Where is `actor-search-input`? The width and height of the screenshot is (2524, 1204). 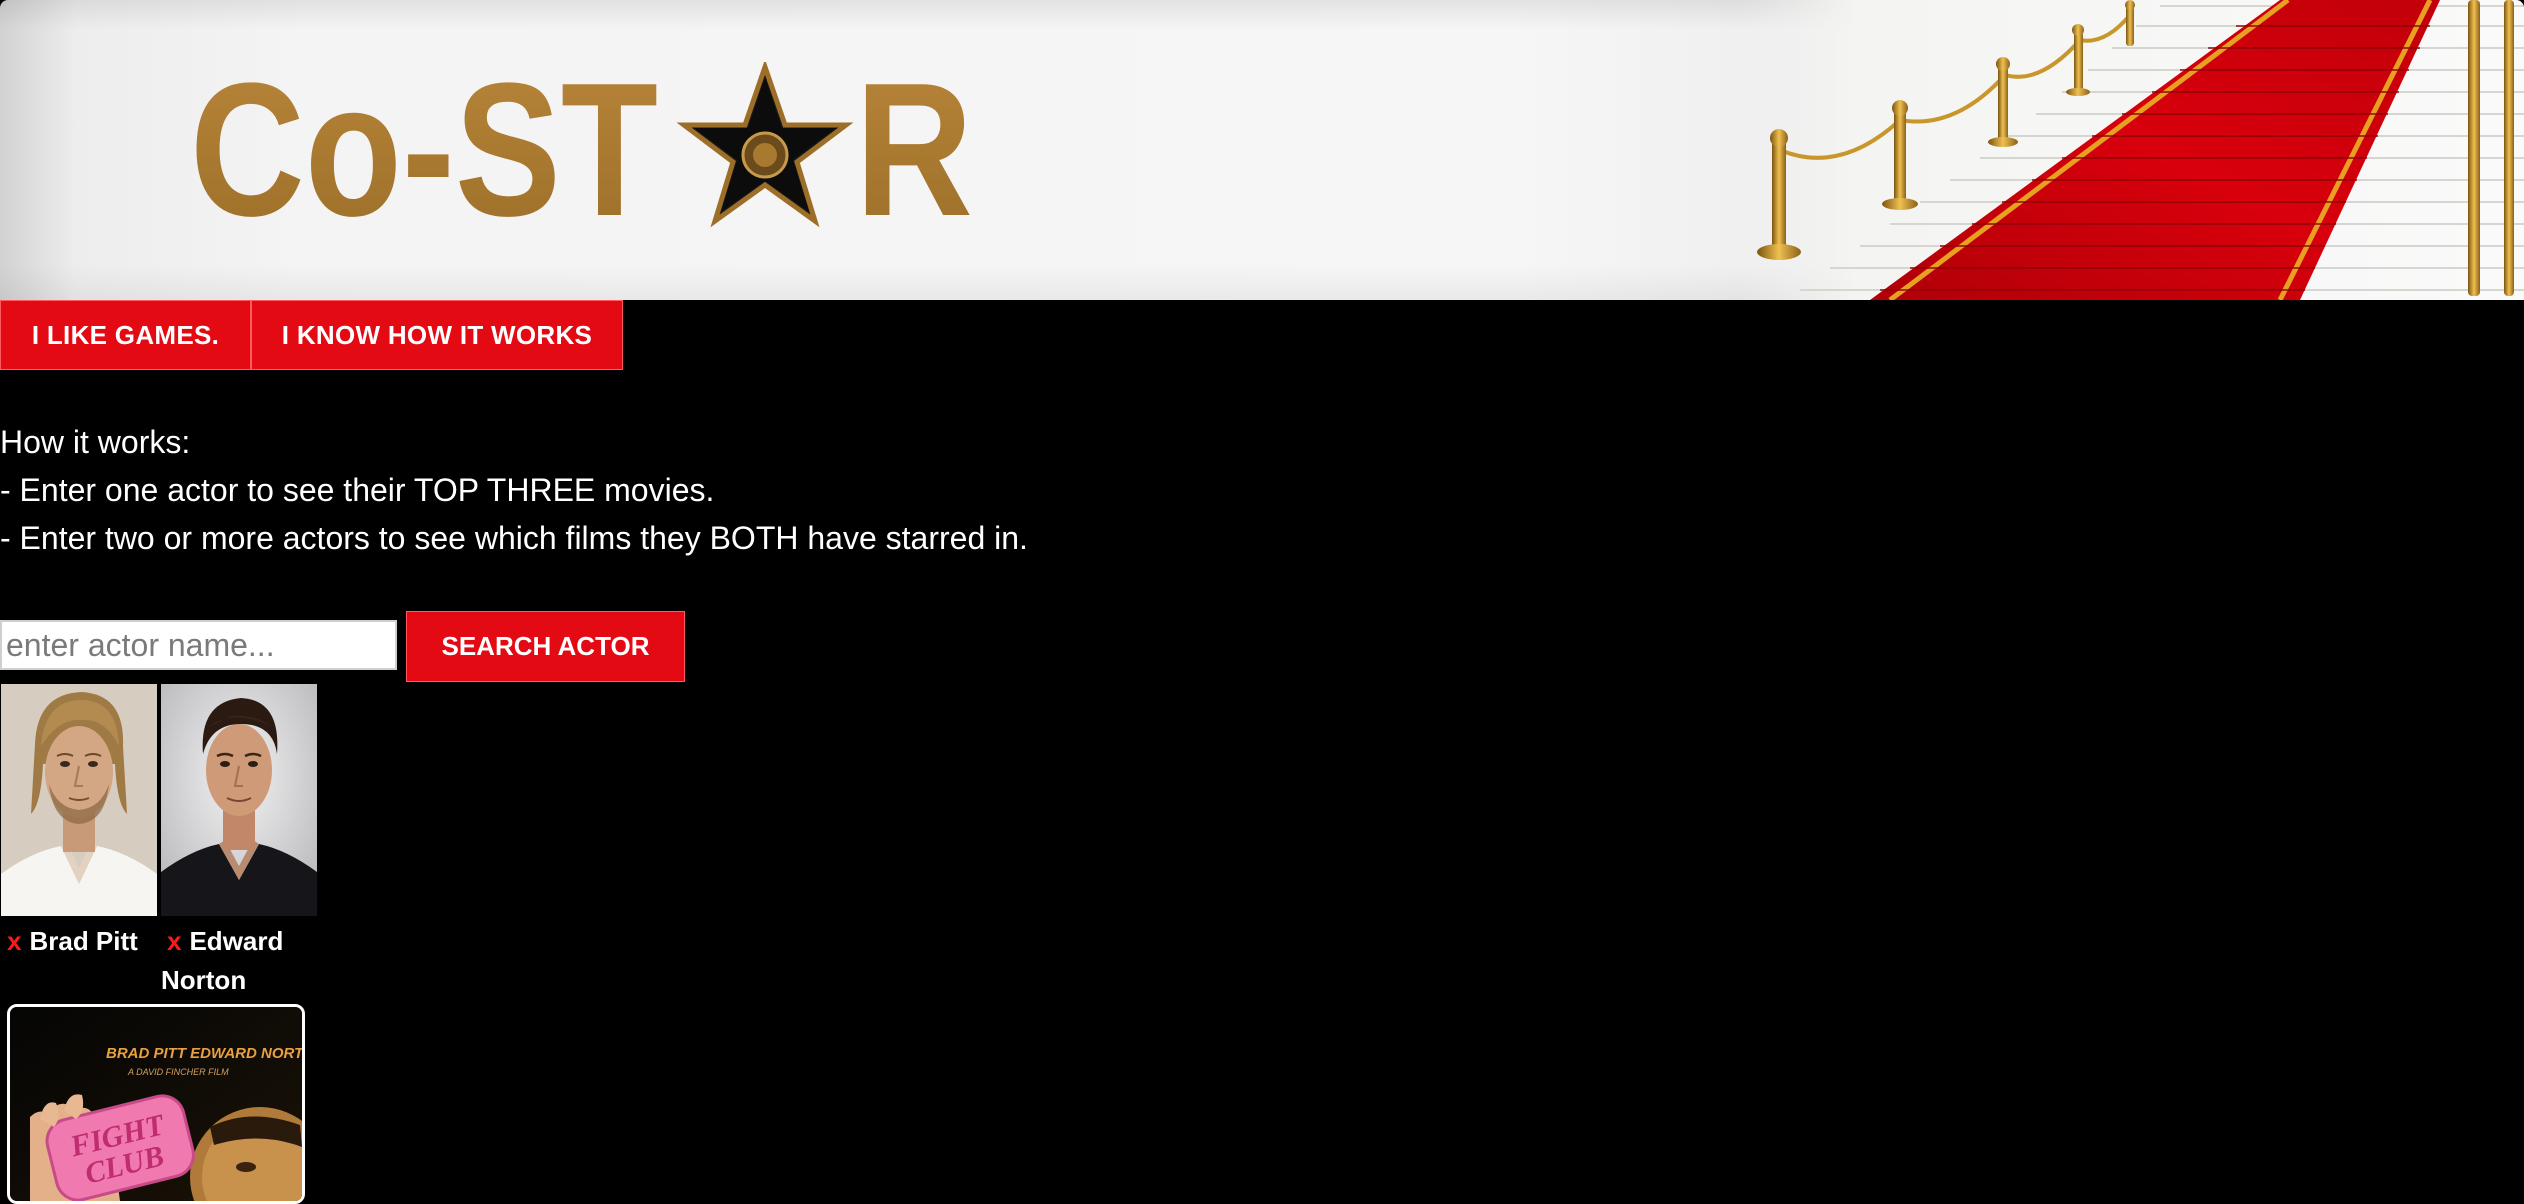 actor-search-input is located at coordinates (198, 645).